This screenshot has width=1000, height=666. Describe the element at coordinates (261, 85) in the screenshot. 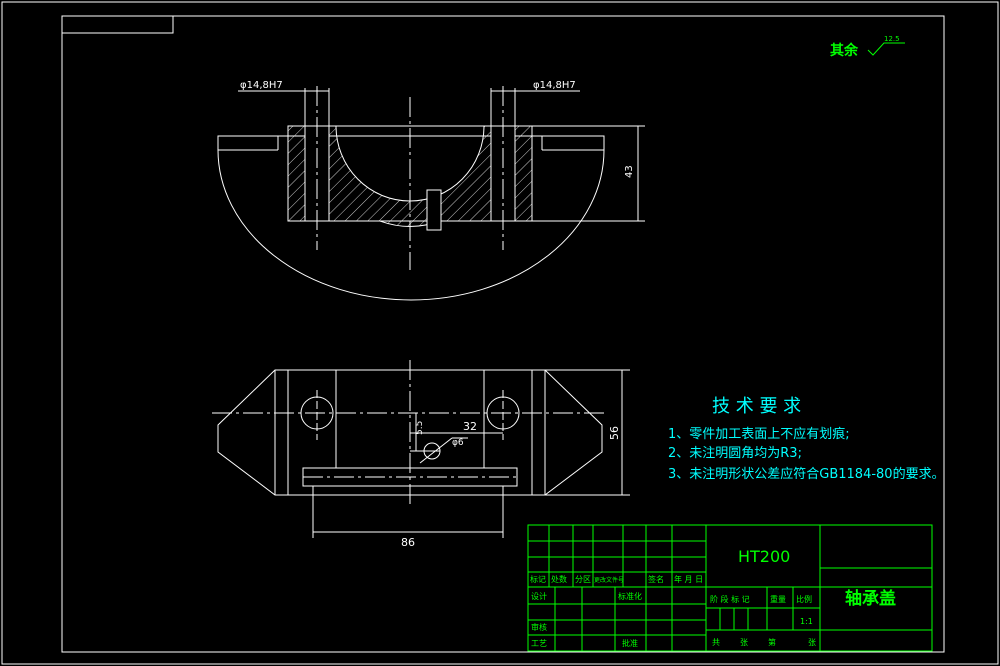

I see `dim-hole-left: φ14,8H7` at that location.